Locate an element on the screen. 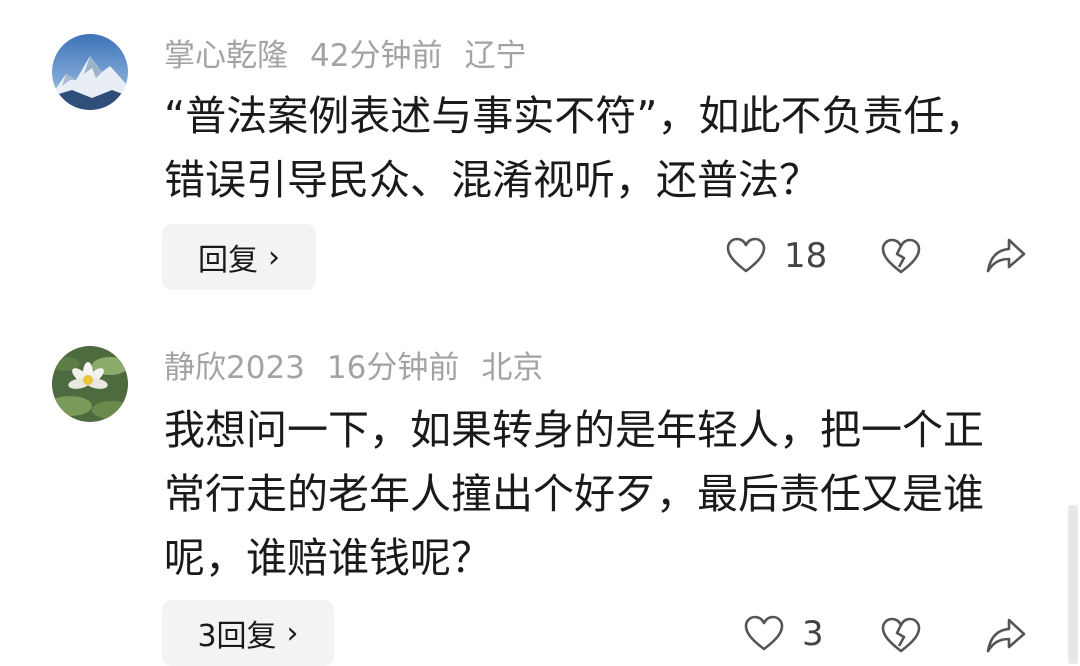 Image resolution: width=1080 pixels, height=666 pixels. reply-button: 回复 › is located at coordinates (239, 257).